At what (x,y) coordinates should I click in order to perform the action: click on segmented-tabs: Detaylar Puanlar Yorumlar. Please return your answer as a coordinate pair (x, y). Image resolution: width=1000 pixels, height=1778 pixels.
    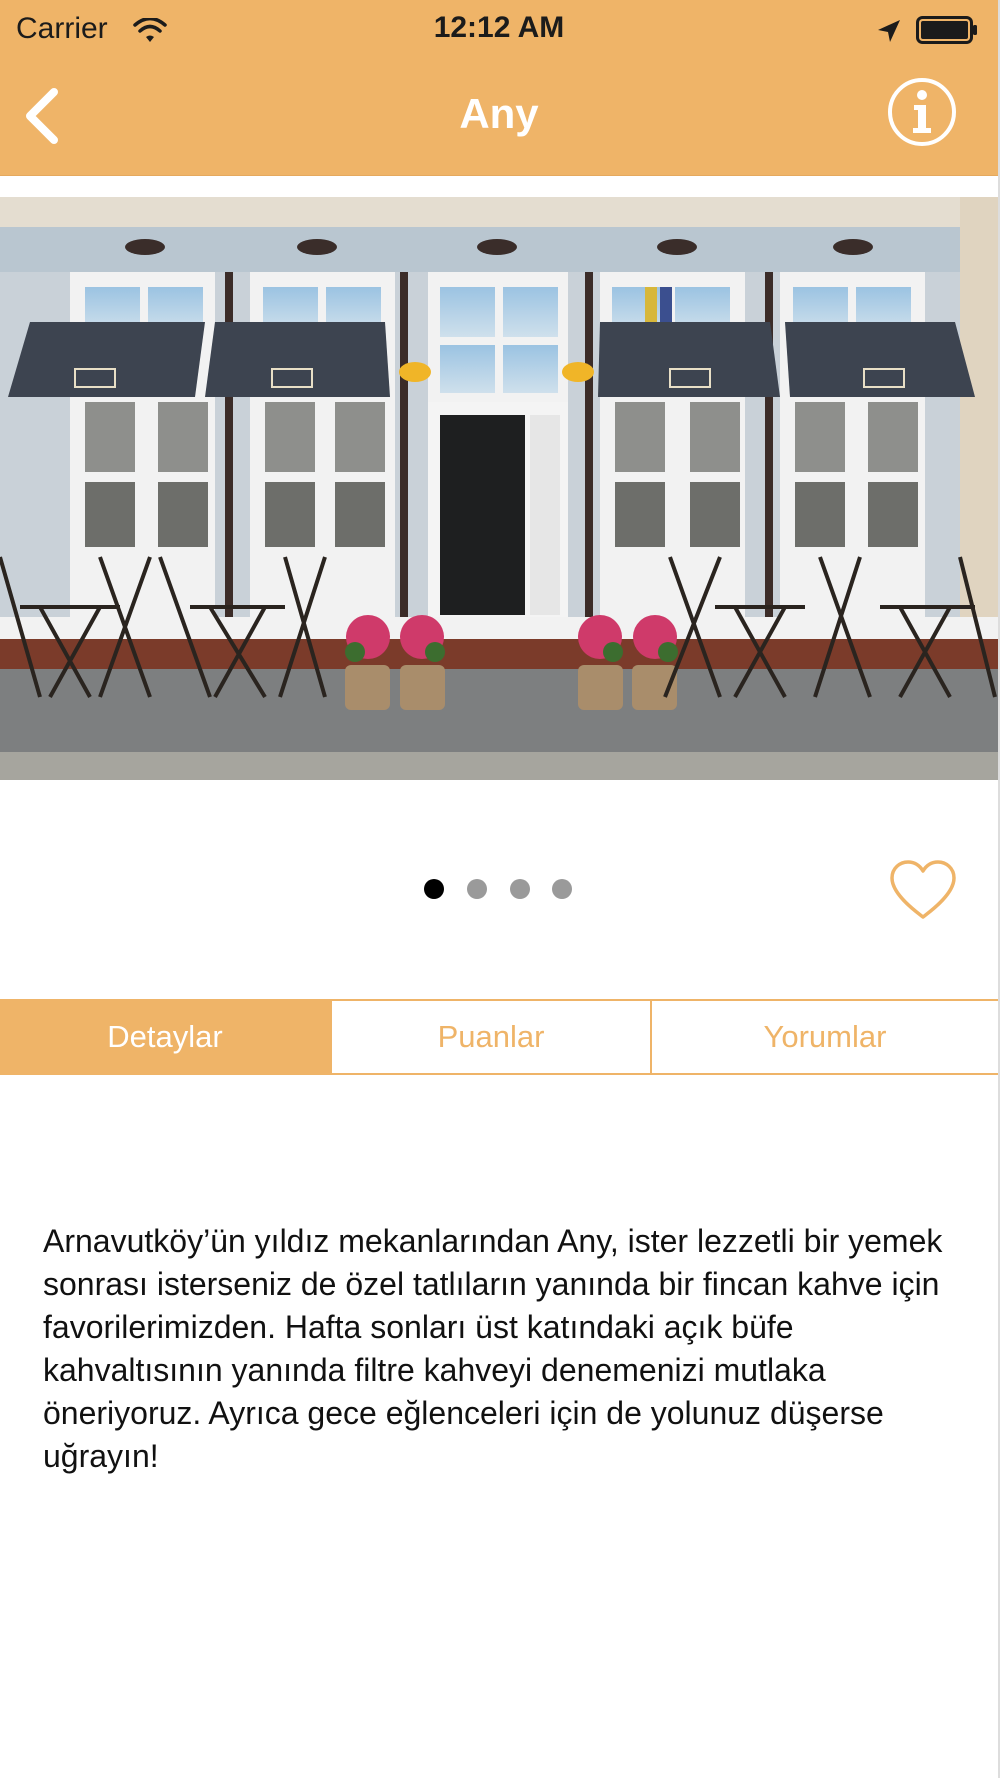
    Looking at the image, I should click on (499, 1037).